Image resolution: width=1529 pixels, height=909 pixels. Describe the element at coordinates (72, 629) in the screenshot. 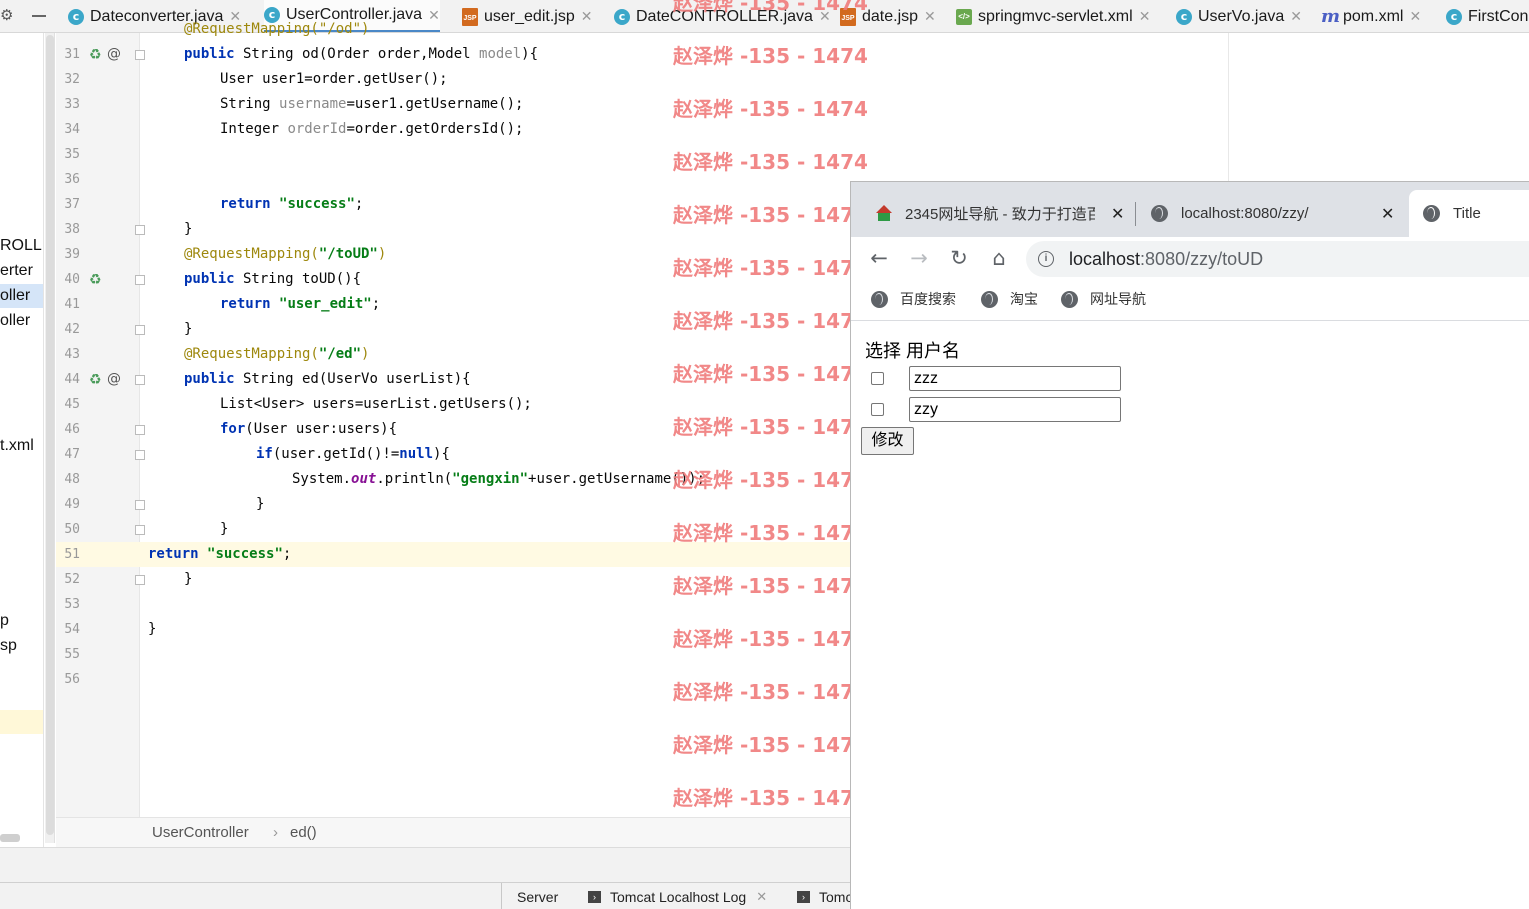

I see `line-number: 54` at that location.